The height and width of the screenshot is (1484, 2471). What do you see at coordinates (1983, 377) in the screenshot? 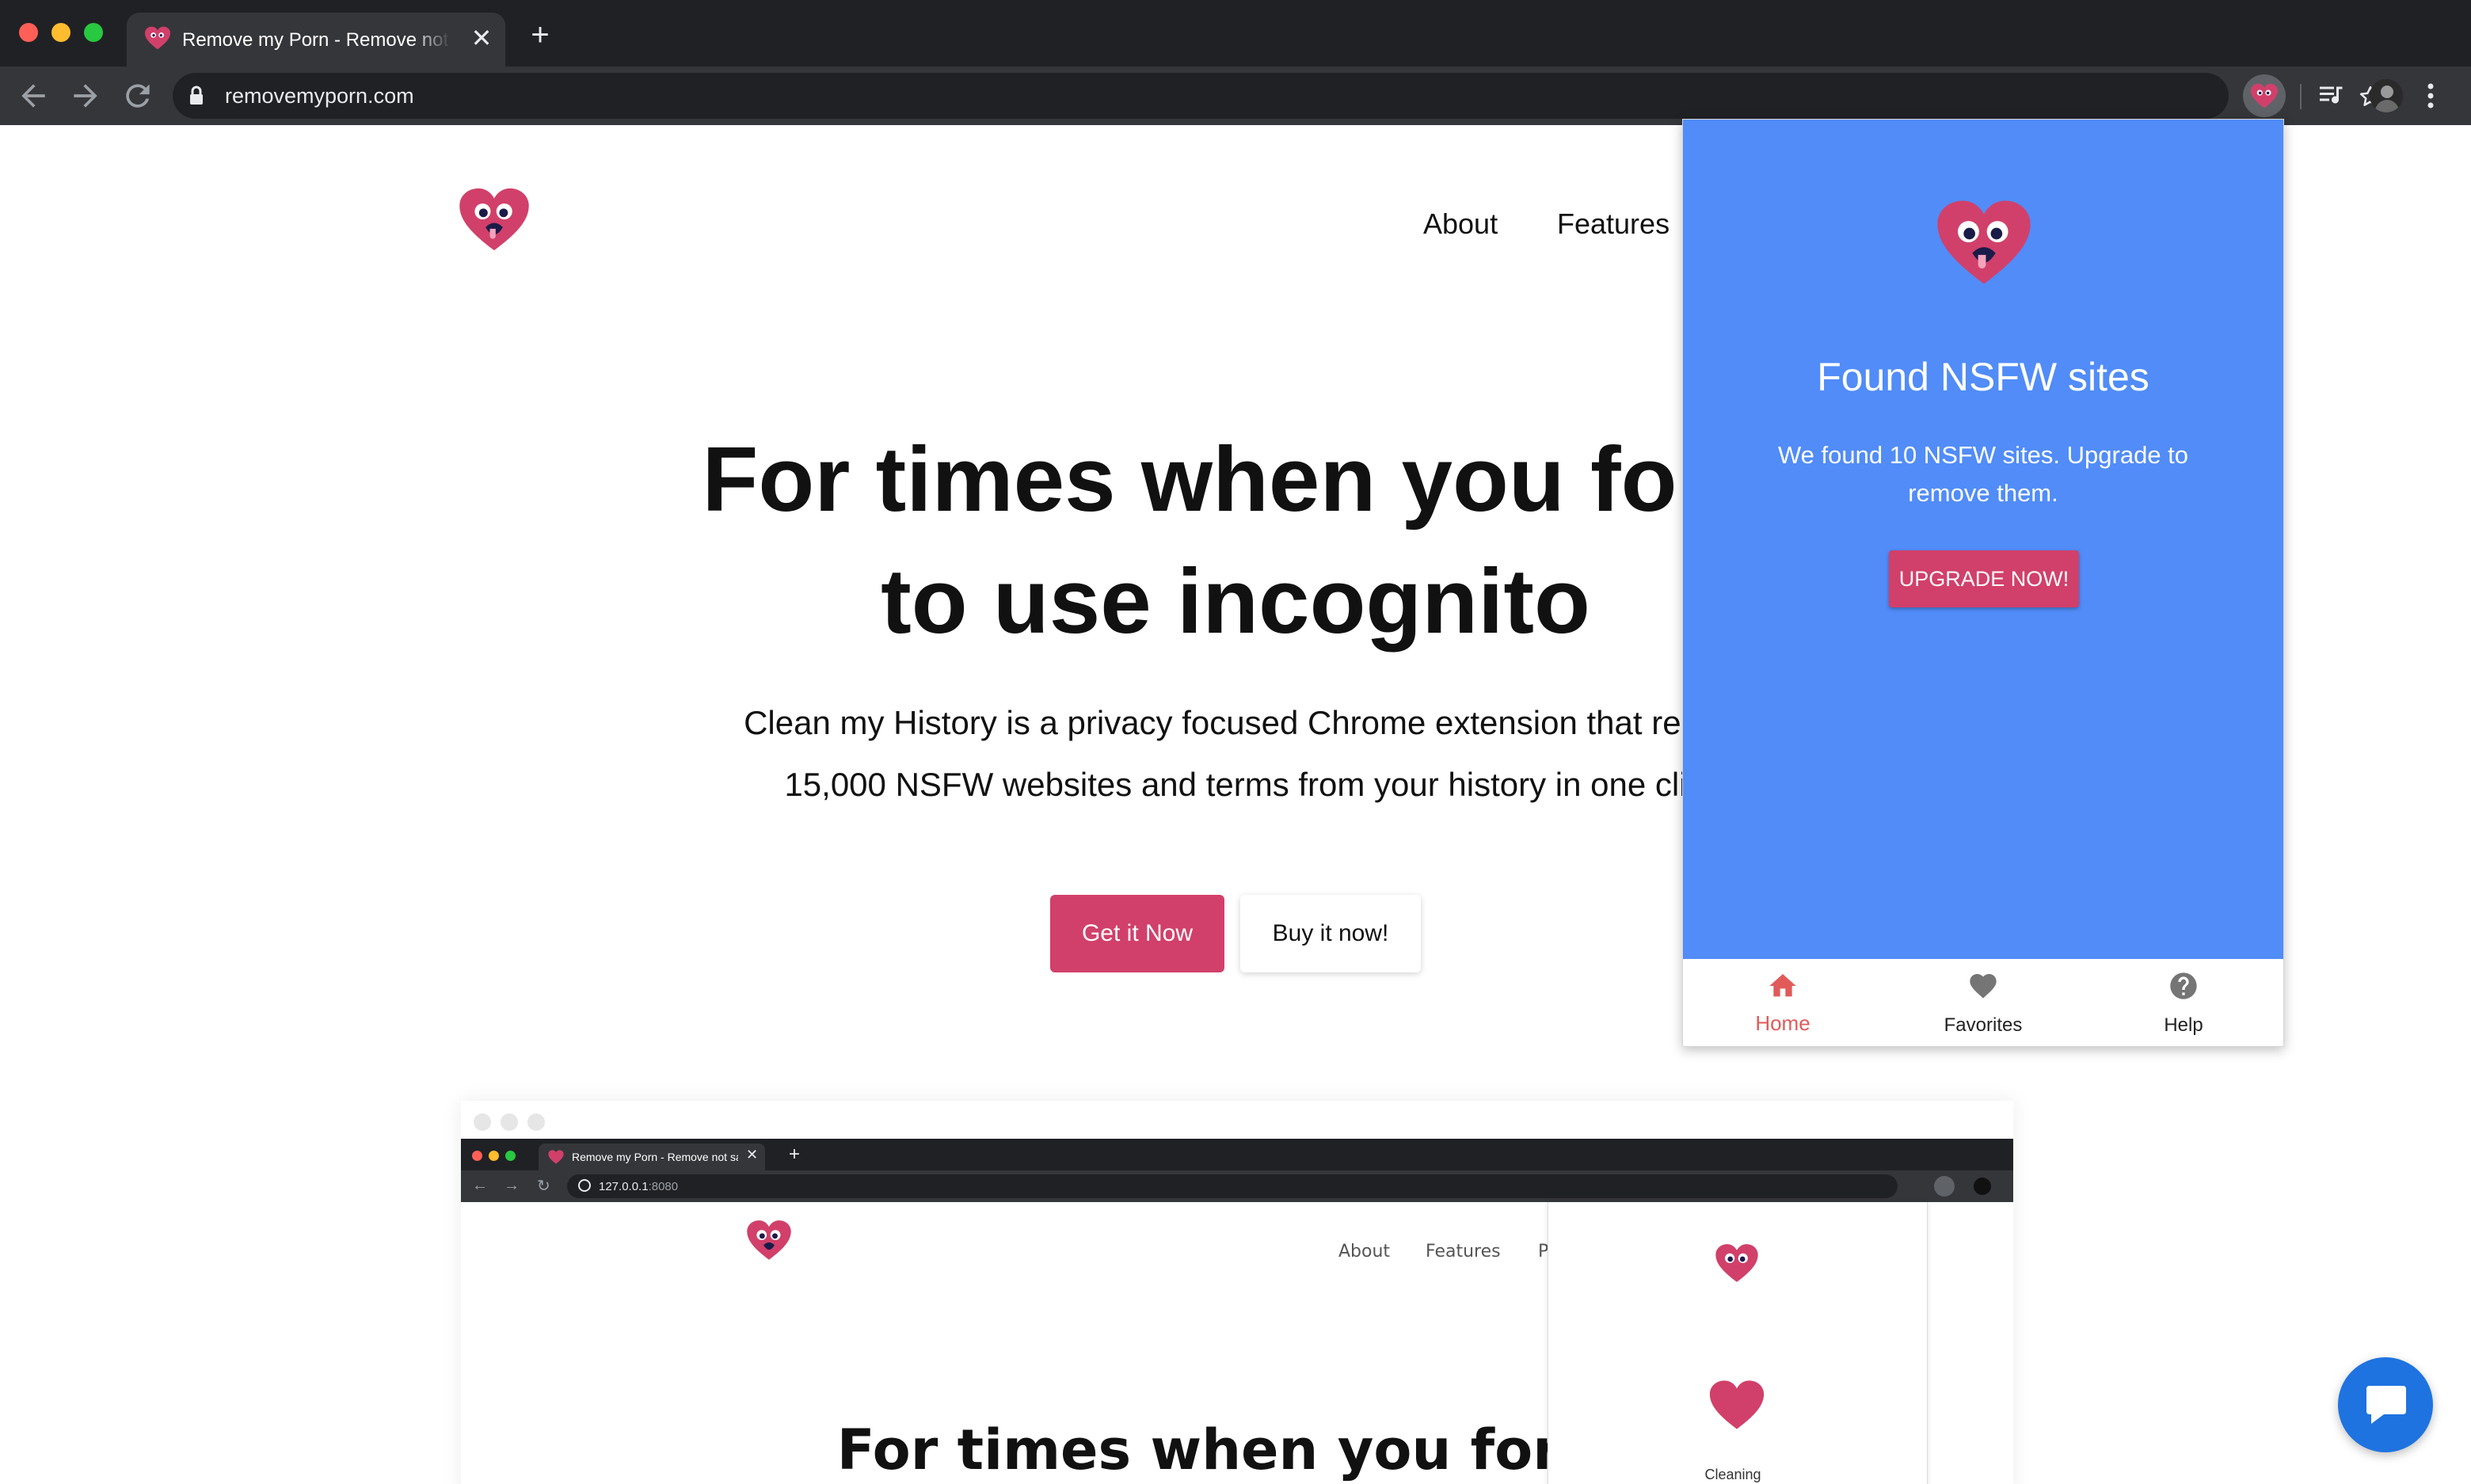
I see `popup-title: Found NSFW sites` at bounding box center [1983, 377].